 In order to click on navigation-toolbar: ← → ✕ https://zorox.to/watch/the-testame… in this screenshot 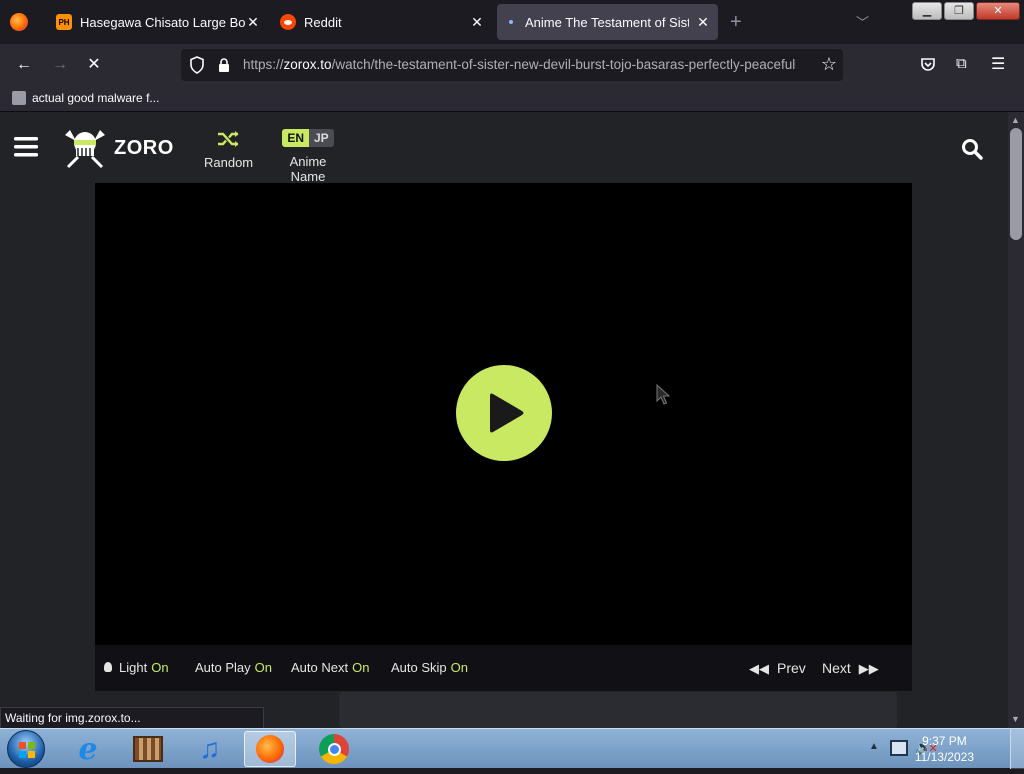, I will do `click(512, 65)`.